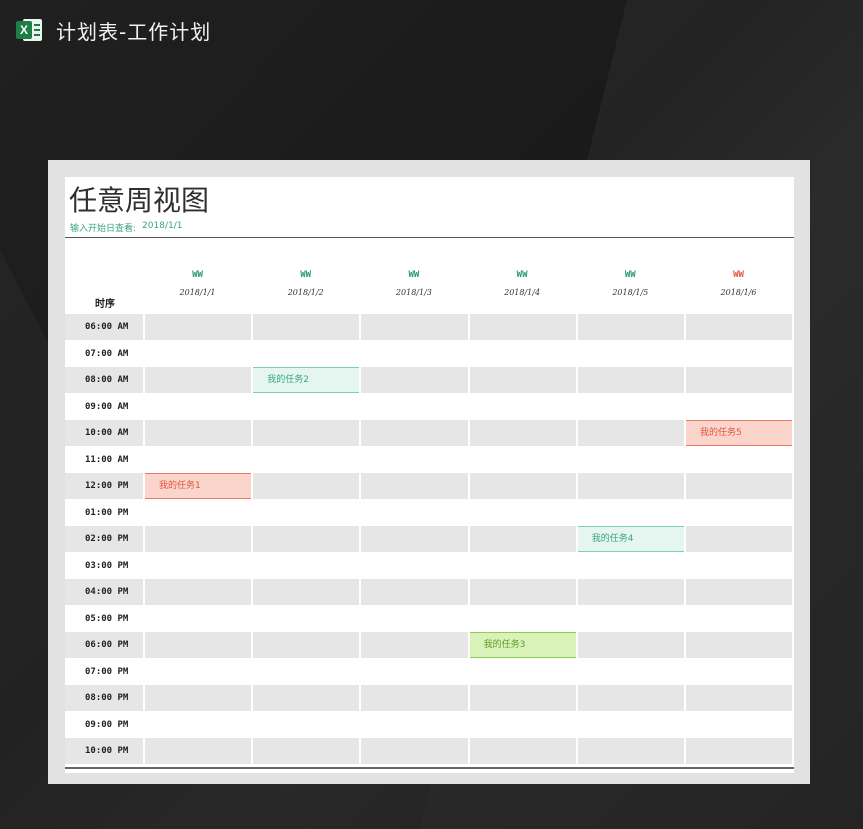 Image resolution: width=863 pixels, height=829 pixels. I want to click on task-cell: 我的任务5, so click(739, 433).